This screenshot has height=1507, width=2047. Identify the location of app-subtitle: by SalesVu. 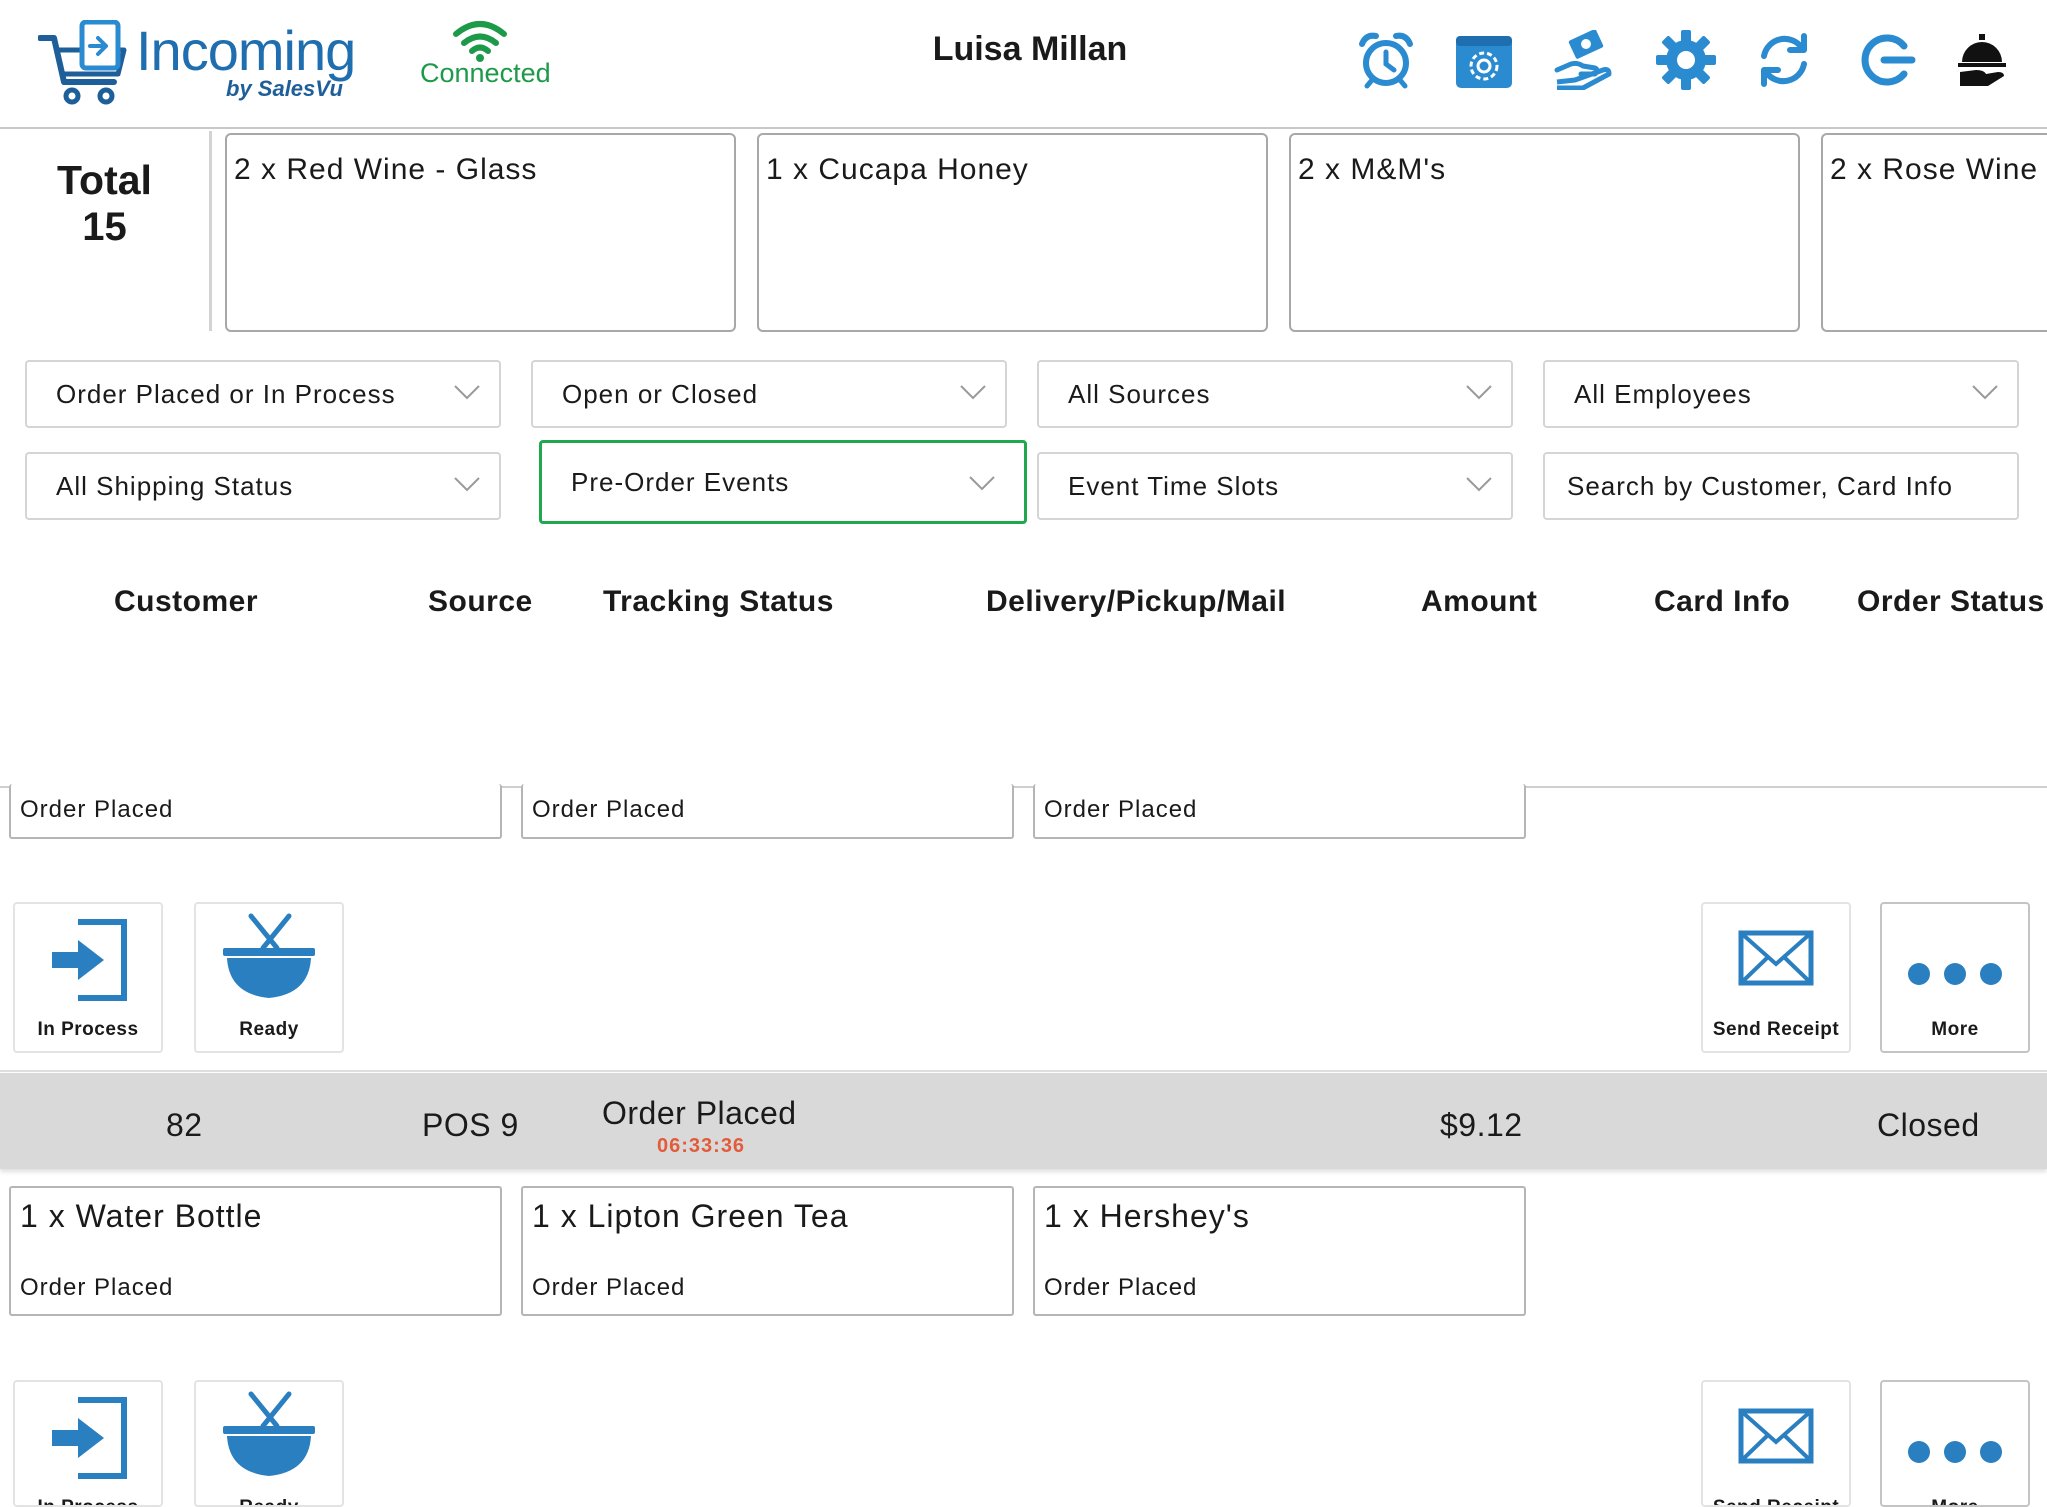
(284, 88).